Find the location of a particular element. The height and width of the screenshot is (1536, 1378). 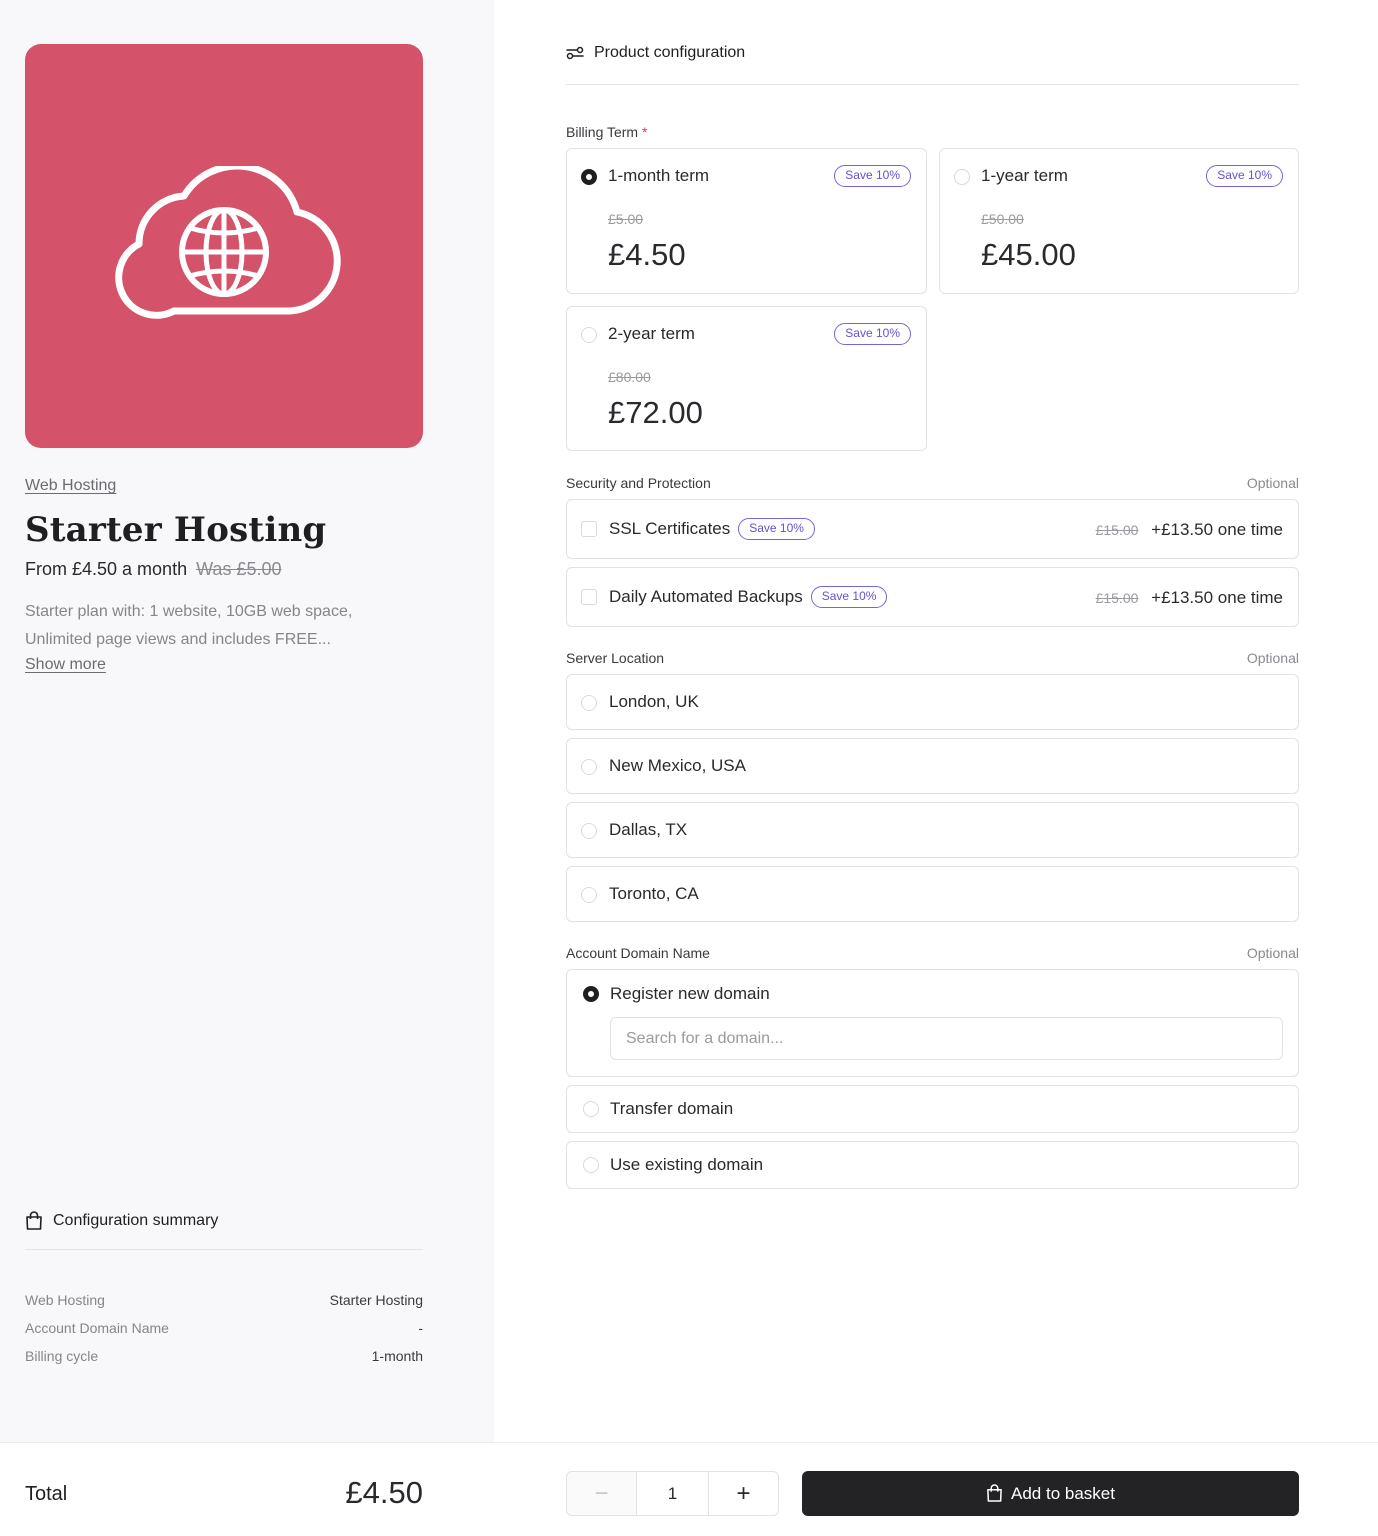

register-domain-label: Register new domain is located at coordinates (690, 993).